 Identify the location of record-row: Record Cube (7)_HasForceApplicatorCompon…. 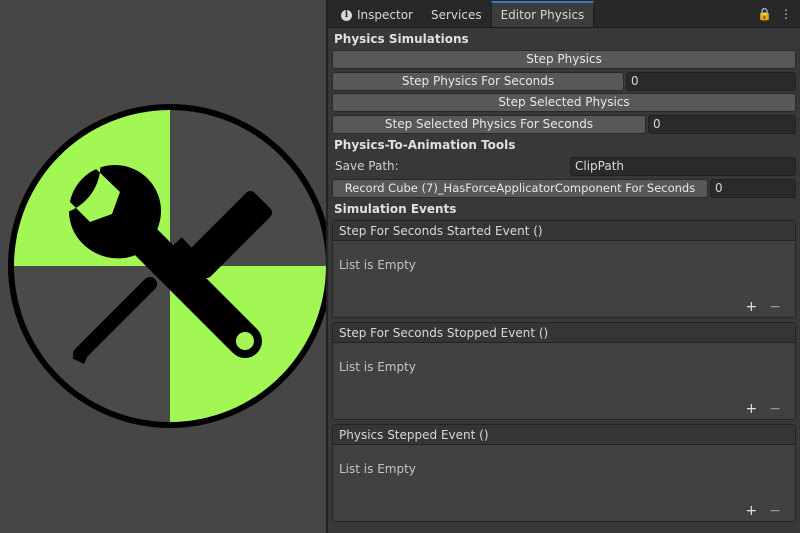
(564, 188).